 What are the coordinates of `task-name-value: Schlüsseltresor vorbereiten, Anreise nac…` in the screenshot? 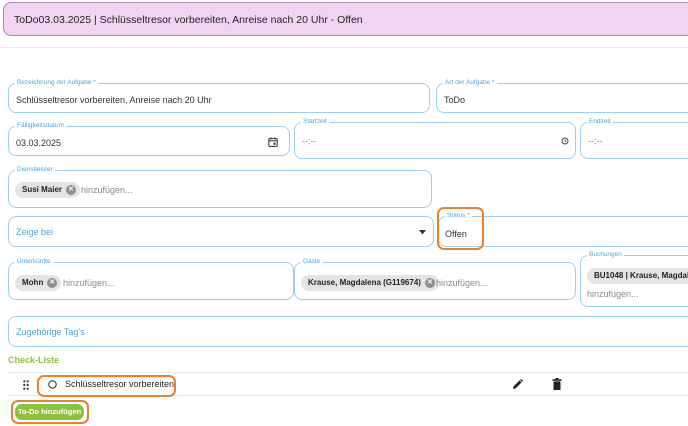 It's located at (114, 100).